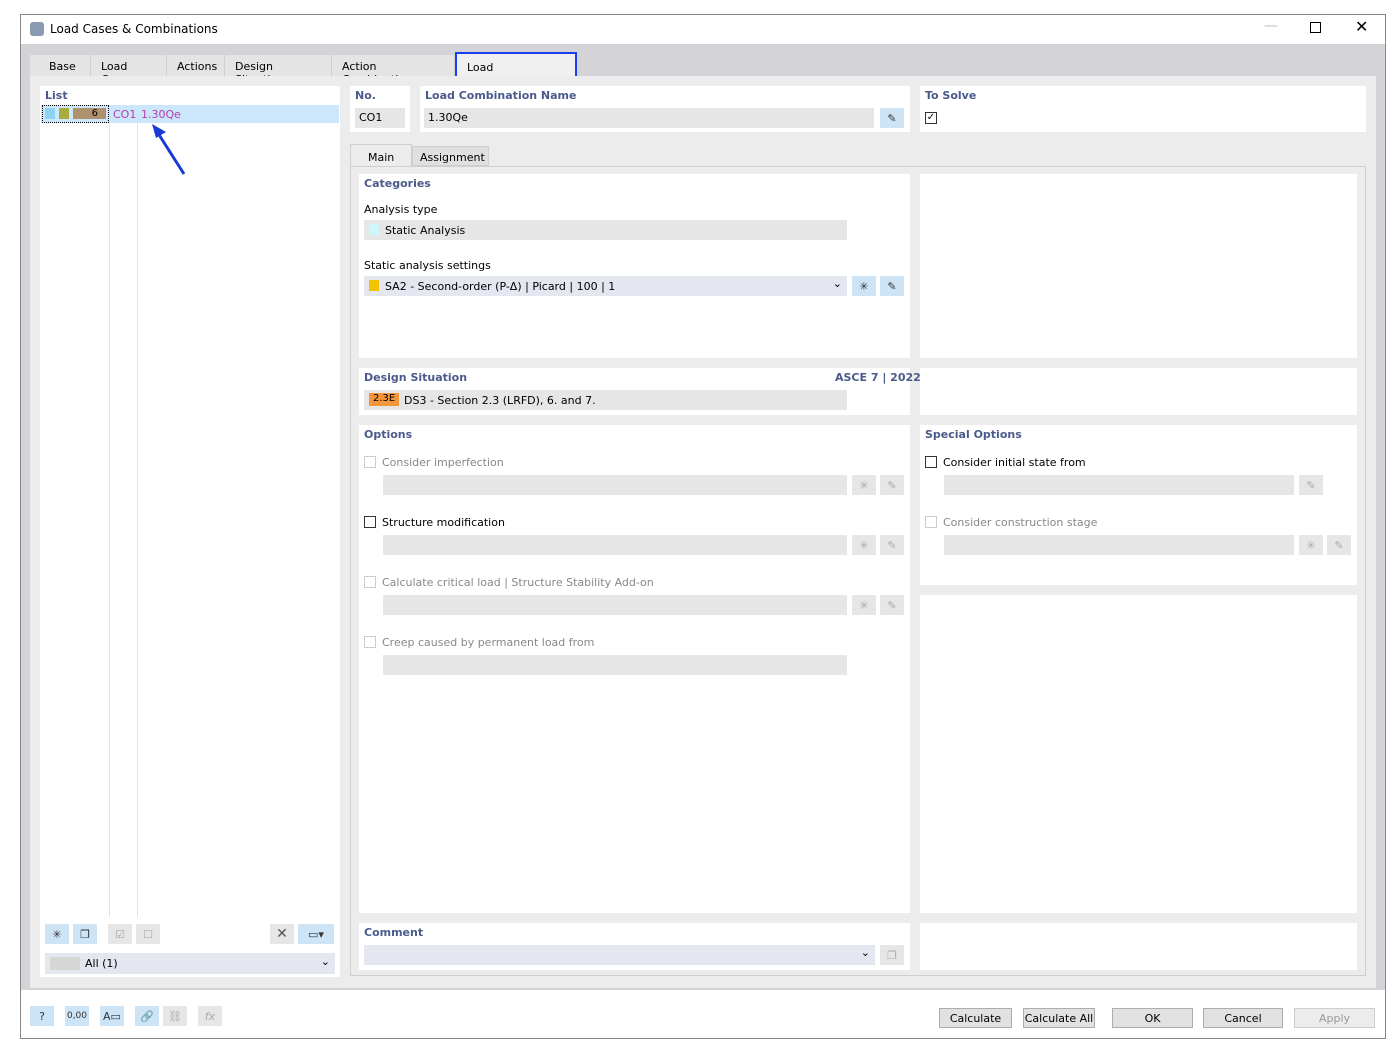 This screenshot has height=1050, width=1400. Describe the element at coordinates (370, 462) in the screenshot. I see `imperfection-checkbox` at that location.